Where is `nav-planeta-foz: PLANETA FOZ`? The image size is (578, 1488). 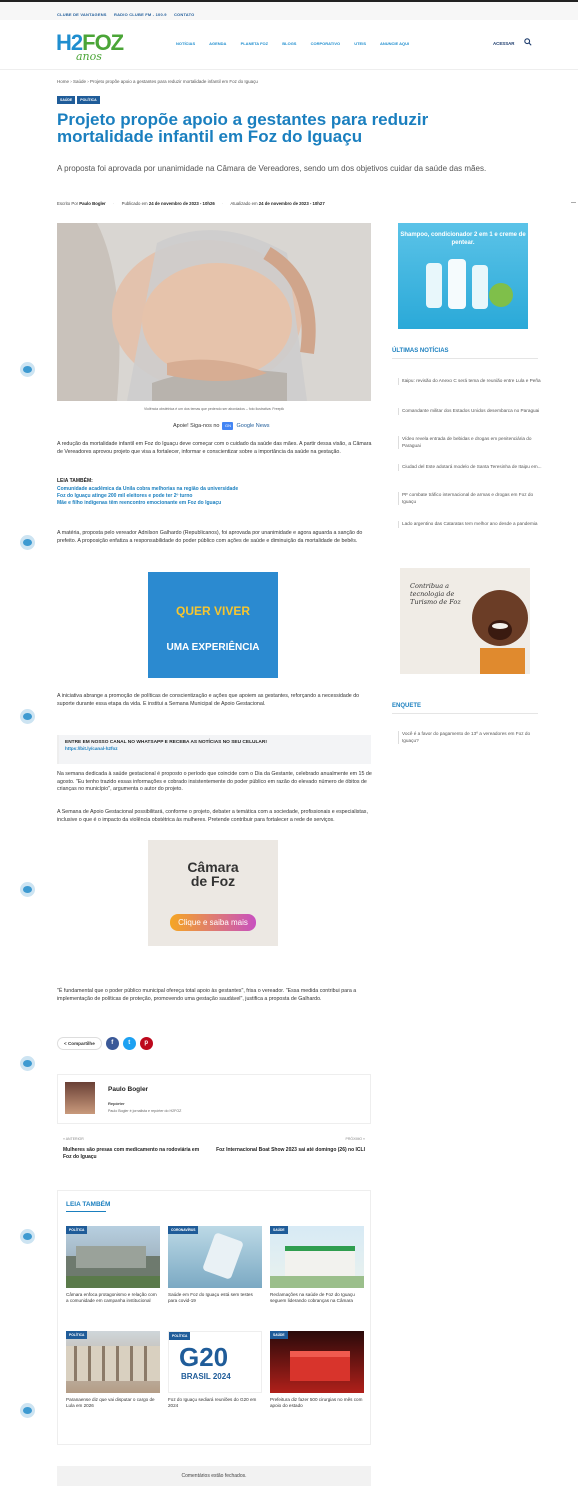 nav-planeta-foz: PLANETA FOZ is located at coordinates (255, 43).